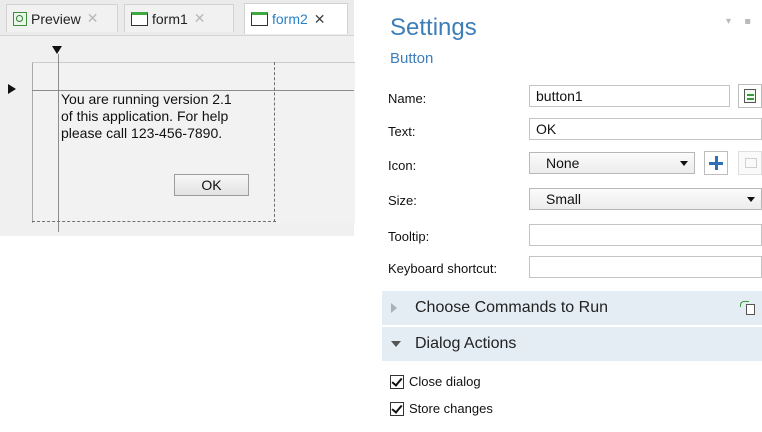  What do you see at coordinates (716, 163) in the screenshot?
I see `add-icon-button` at bounding box center [716, 163].